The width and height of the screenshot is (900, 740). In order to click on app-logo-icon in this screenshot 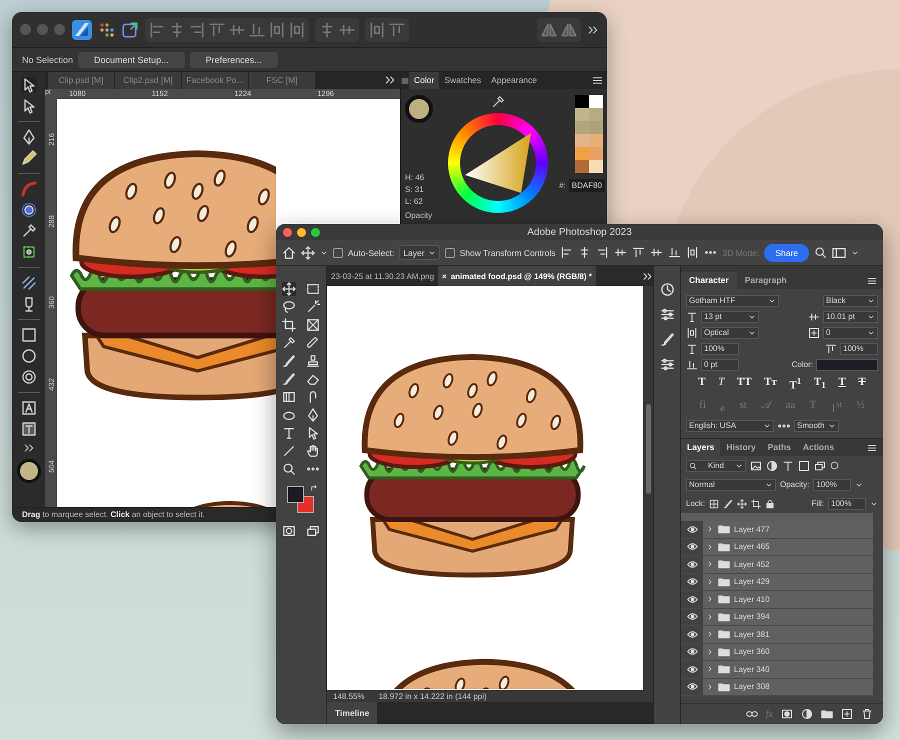, I will do `click(82, 29)`.